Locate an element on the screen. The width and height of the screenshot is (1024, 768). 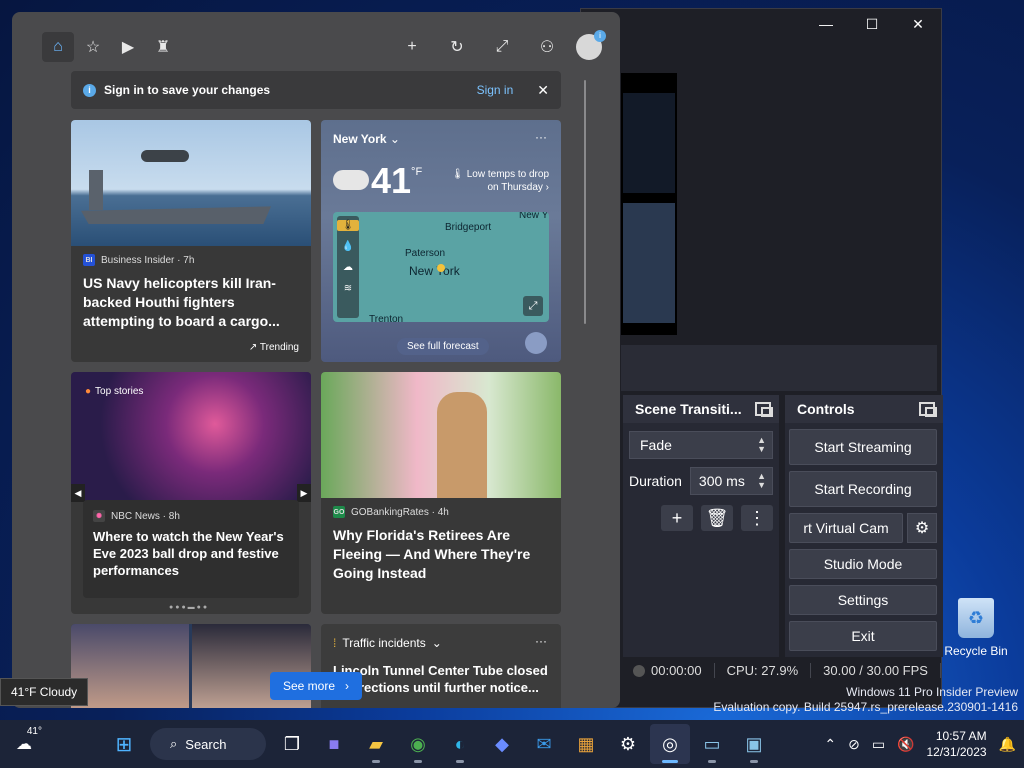
chat-icon: ■ is located at coordinates (334, 744).